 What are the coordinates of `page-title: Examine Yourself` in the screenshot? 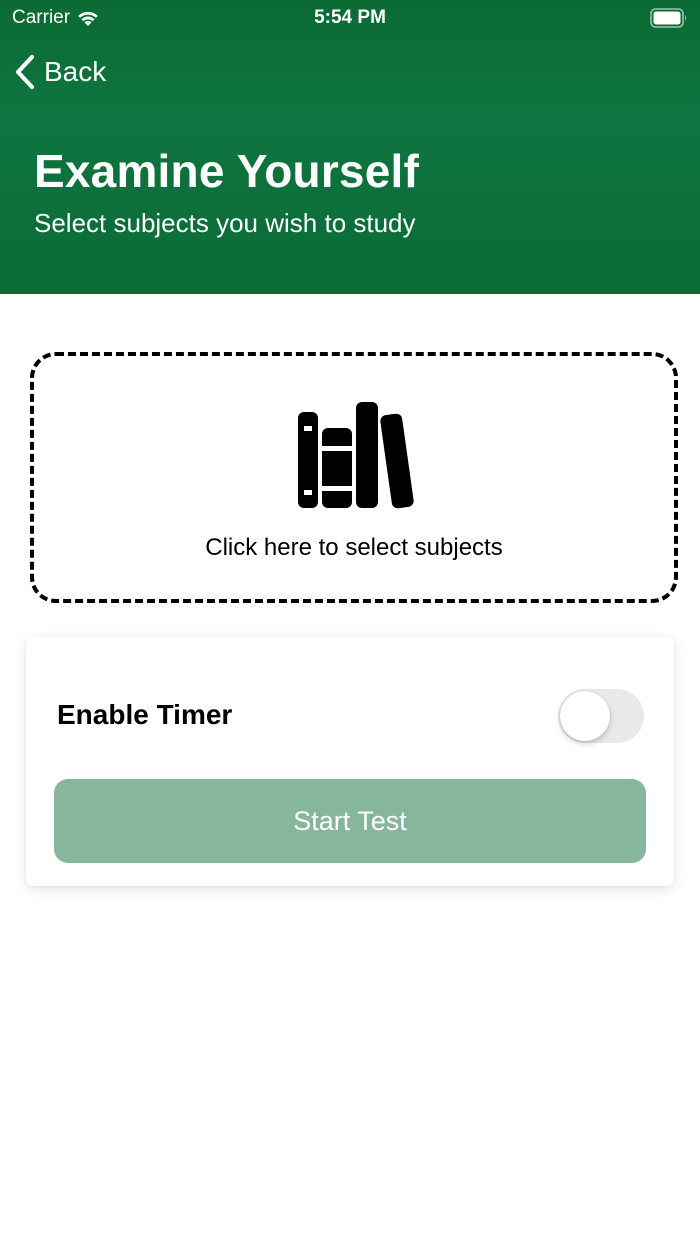 It's located at (226, 171).